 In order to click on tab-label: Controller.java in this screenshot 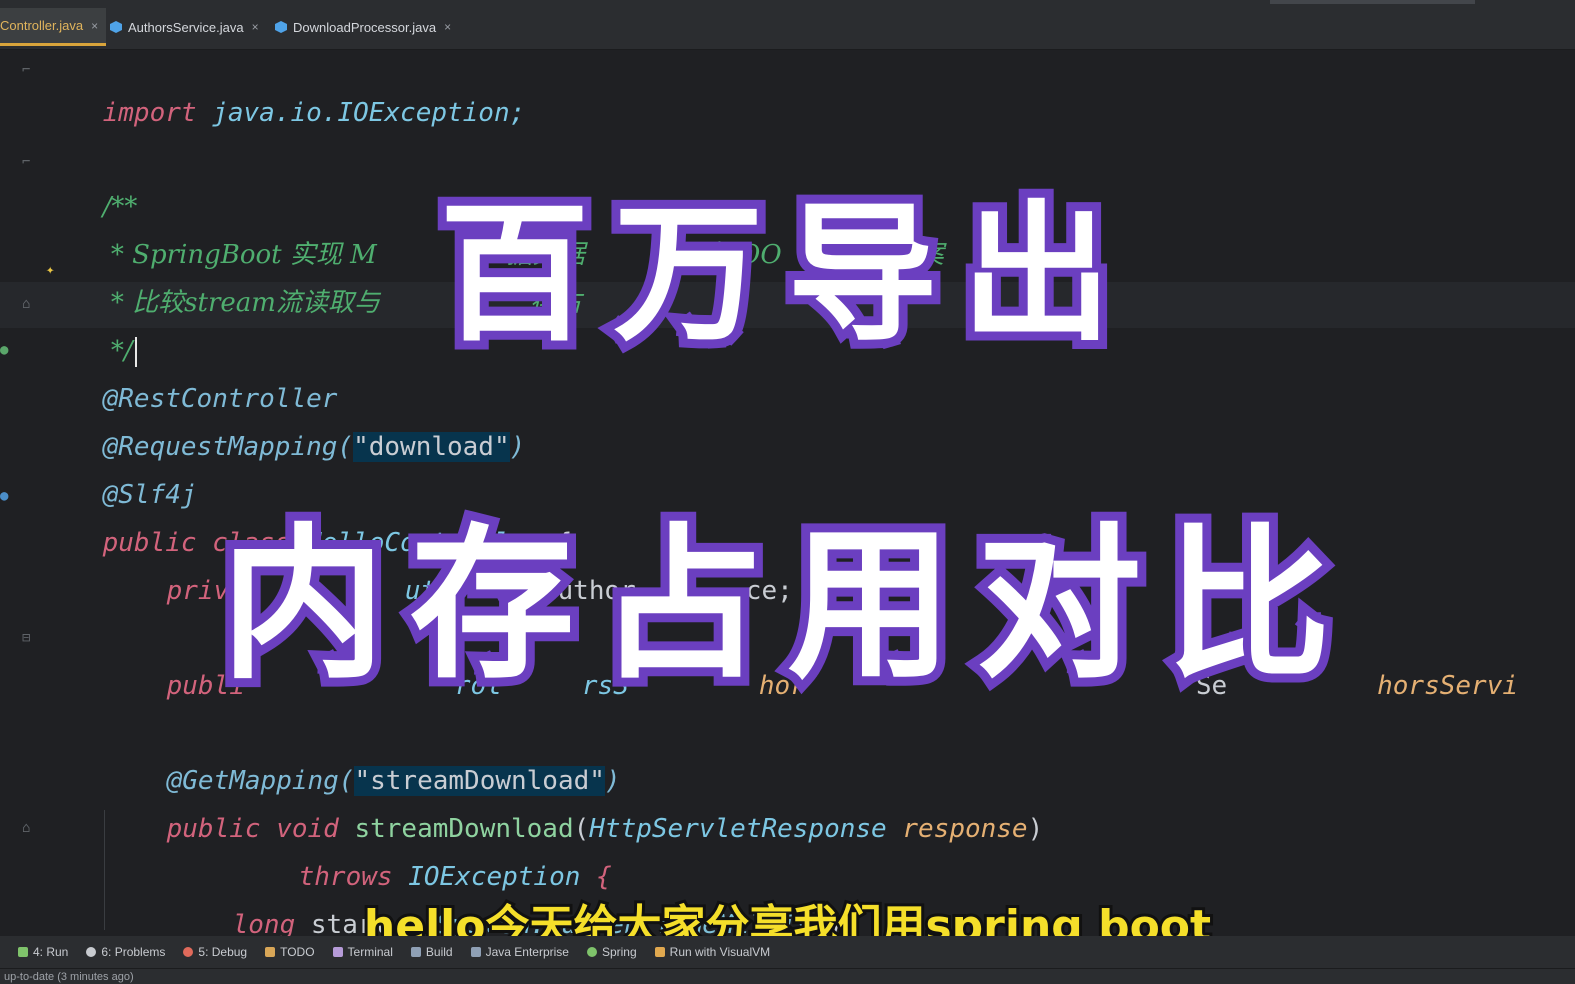, I will do `click(42, 25)`.